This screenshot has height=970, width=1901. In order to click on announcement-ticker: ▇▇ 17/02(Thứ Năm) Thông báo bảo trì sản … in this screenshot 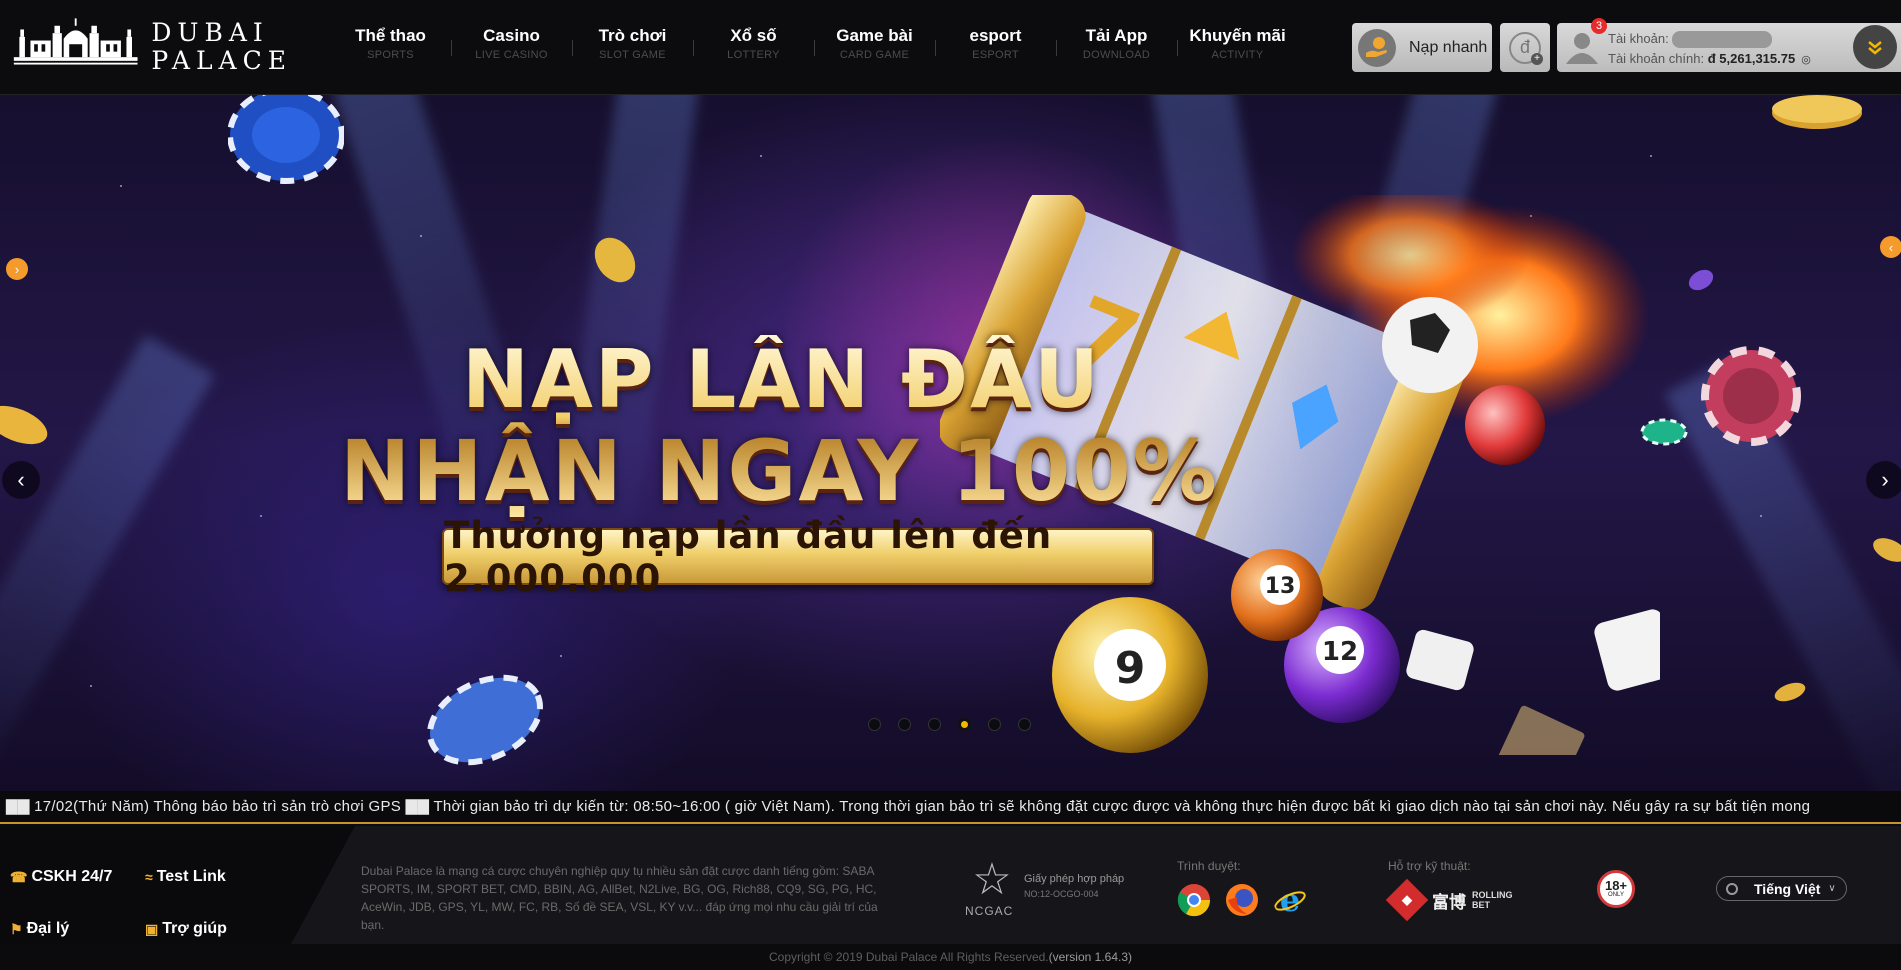, I will do `click(950, 807)`.